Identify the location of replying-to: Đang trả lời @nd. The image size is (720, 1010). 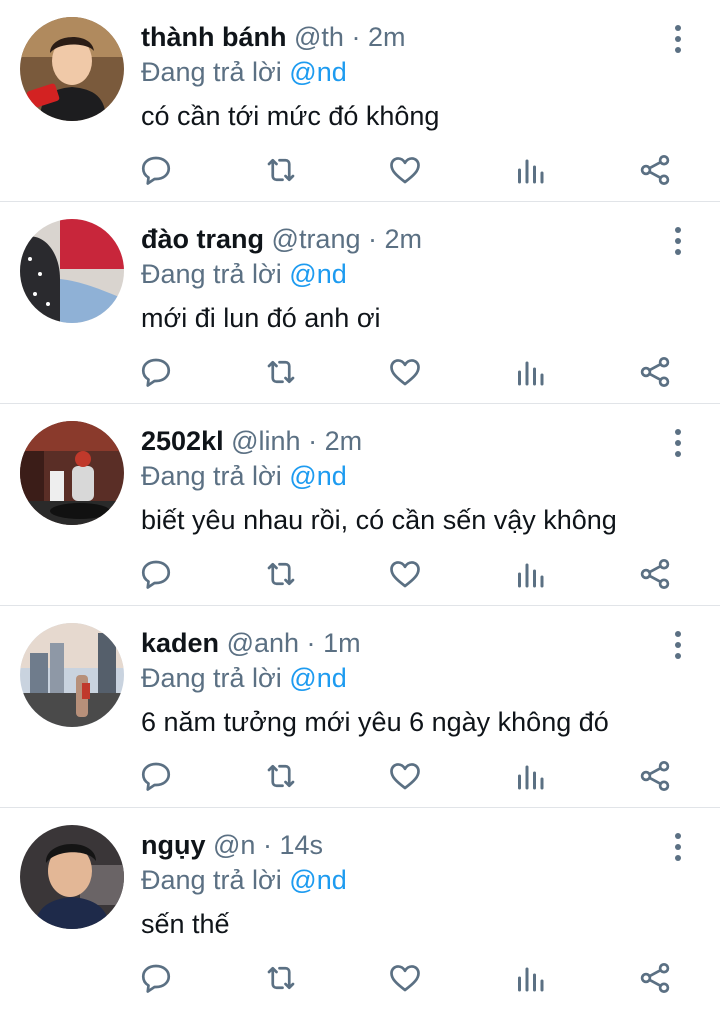
(244, 72).